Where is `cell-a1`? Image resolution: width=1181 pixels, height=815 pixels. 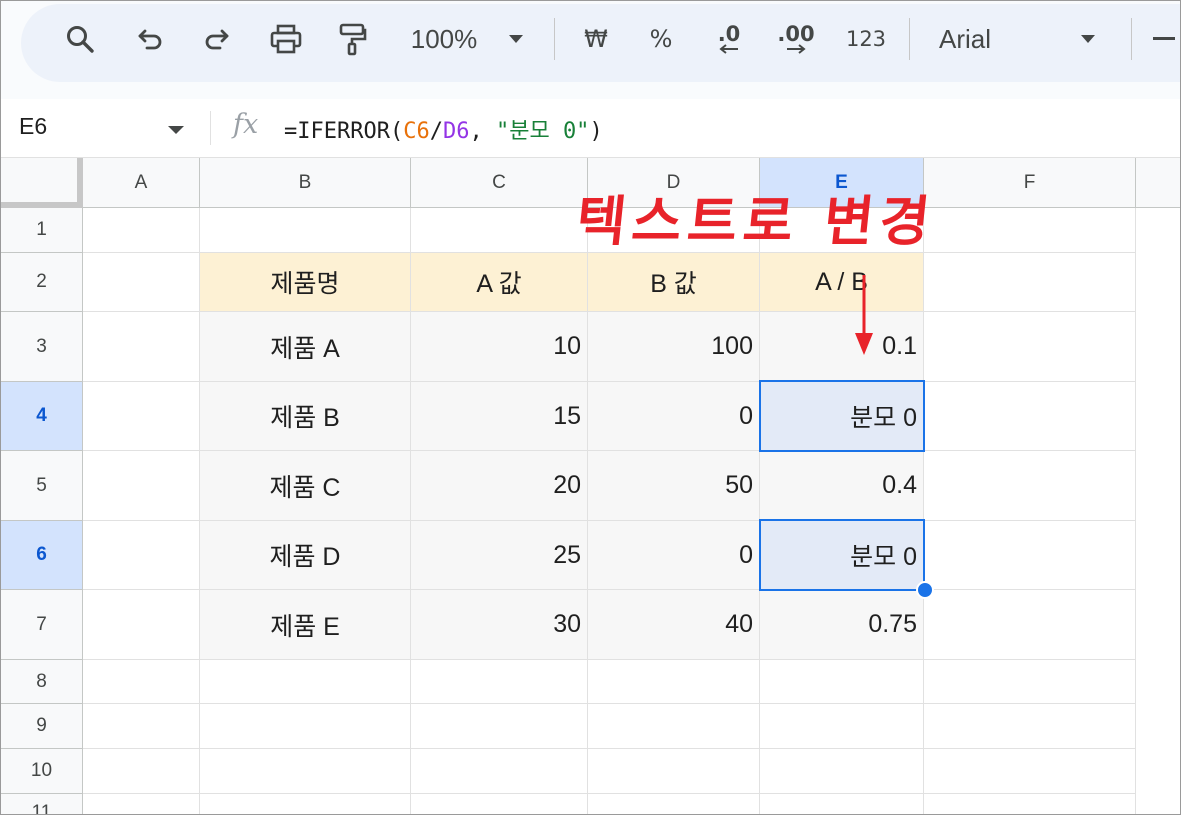 cell-a1 is located at coordinates (141, 230).